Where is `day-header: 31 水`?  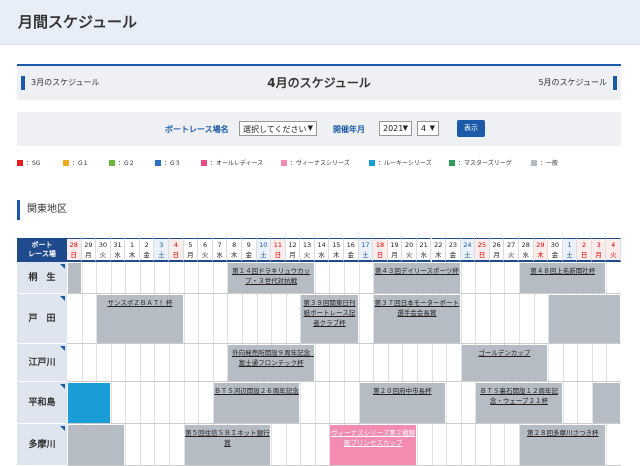 day-header: 31 水 is located at coordinates (118, 250).